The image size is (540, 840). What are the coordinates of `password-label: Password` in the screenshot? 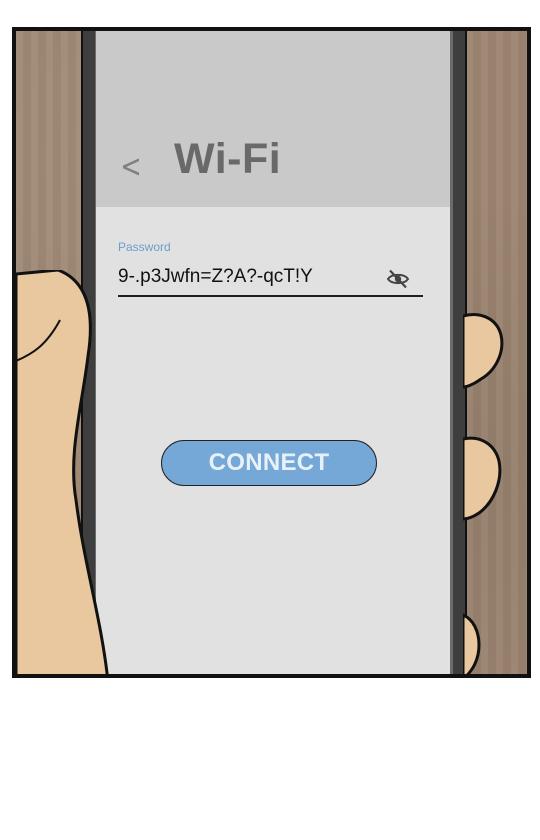 It's located at (144, 247).